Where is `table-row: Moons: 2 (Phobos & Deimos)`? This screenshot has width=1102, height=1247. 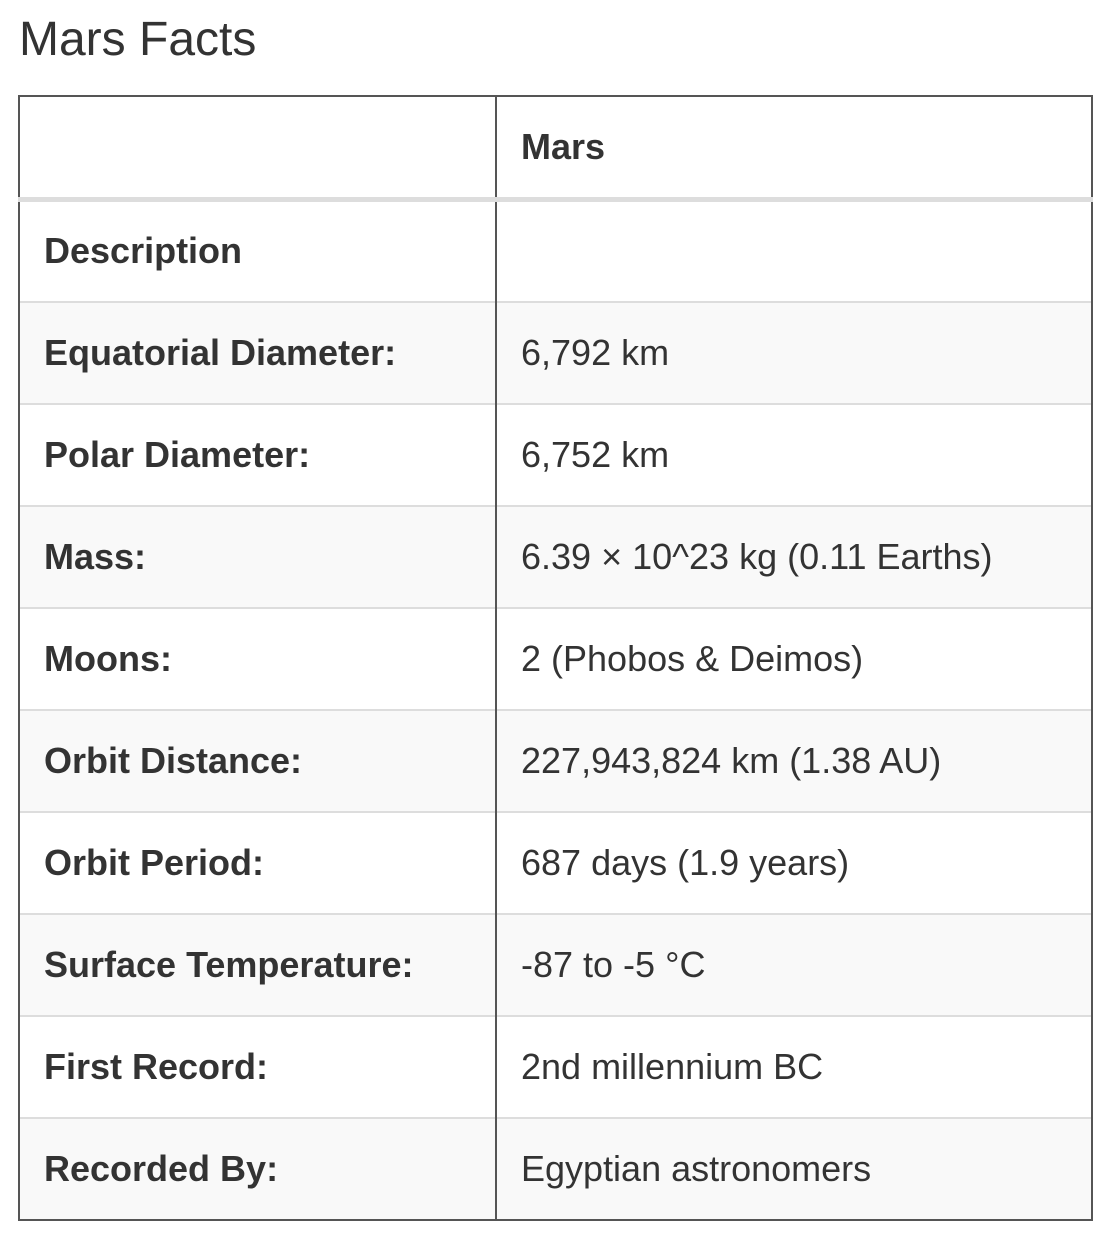 table-row: Moons: 2 (Phobos & Deimos) is located at coordinates (555, 658).